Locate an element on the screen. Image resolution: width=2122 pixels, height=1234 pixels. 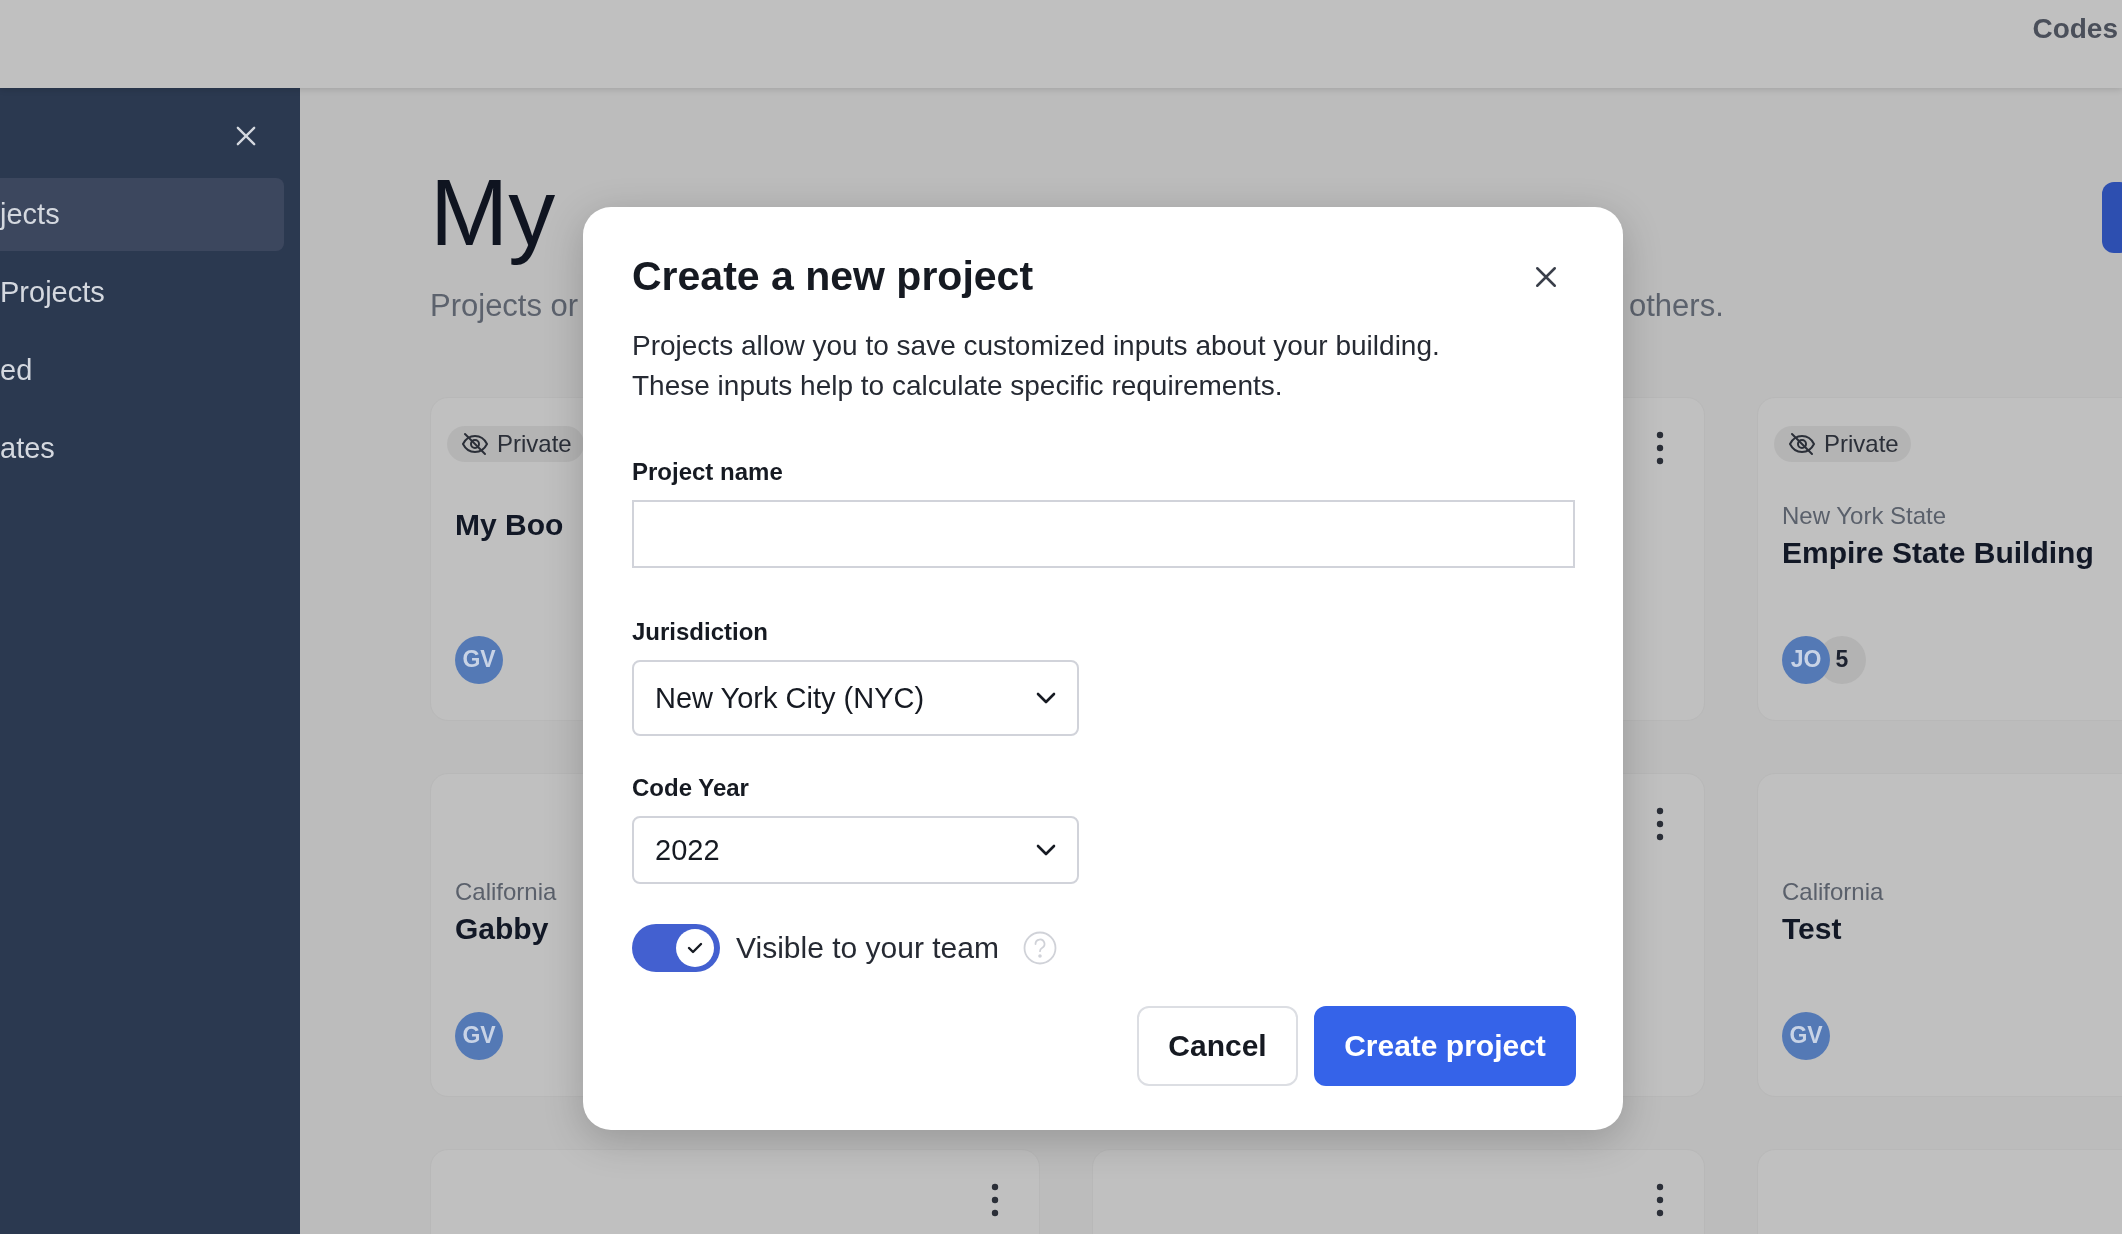
select-field: 2022 is located at coordinates (855, 850).